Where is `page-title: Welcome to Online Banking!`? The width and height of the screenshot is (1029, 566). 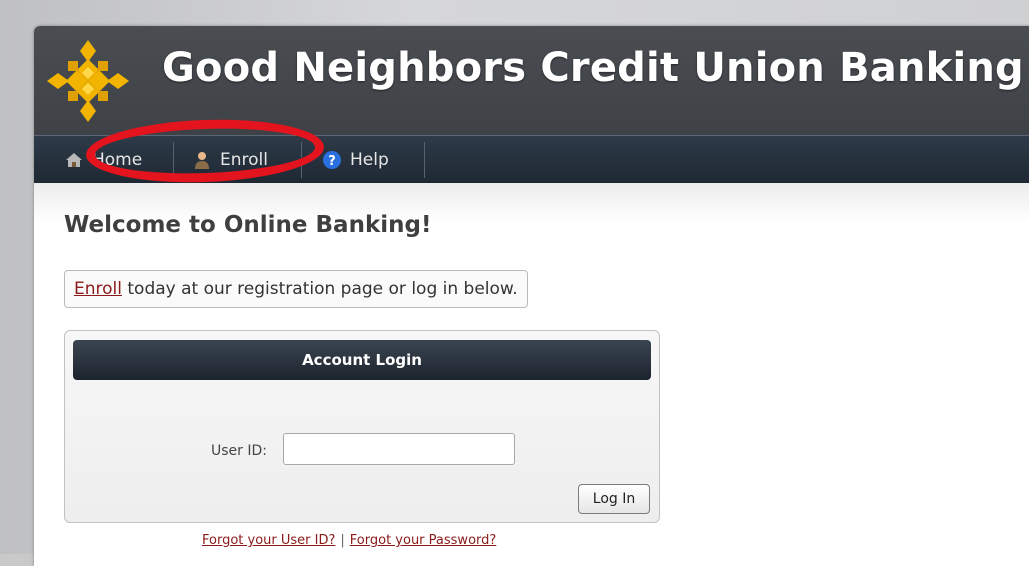 page-title: Welcome to Online Banking! is located at coordinates (248, 225).